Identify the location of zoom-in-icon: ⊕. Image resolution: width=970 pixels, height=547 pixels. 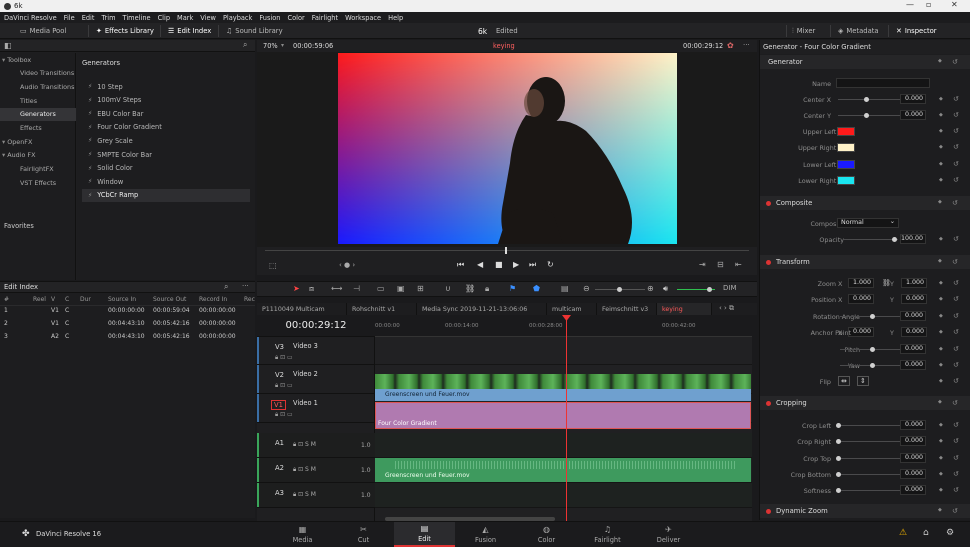
(650, 288).